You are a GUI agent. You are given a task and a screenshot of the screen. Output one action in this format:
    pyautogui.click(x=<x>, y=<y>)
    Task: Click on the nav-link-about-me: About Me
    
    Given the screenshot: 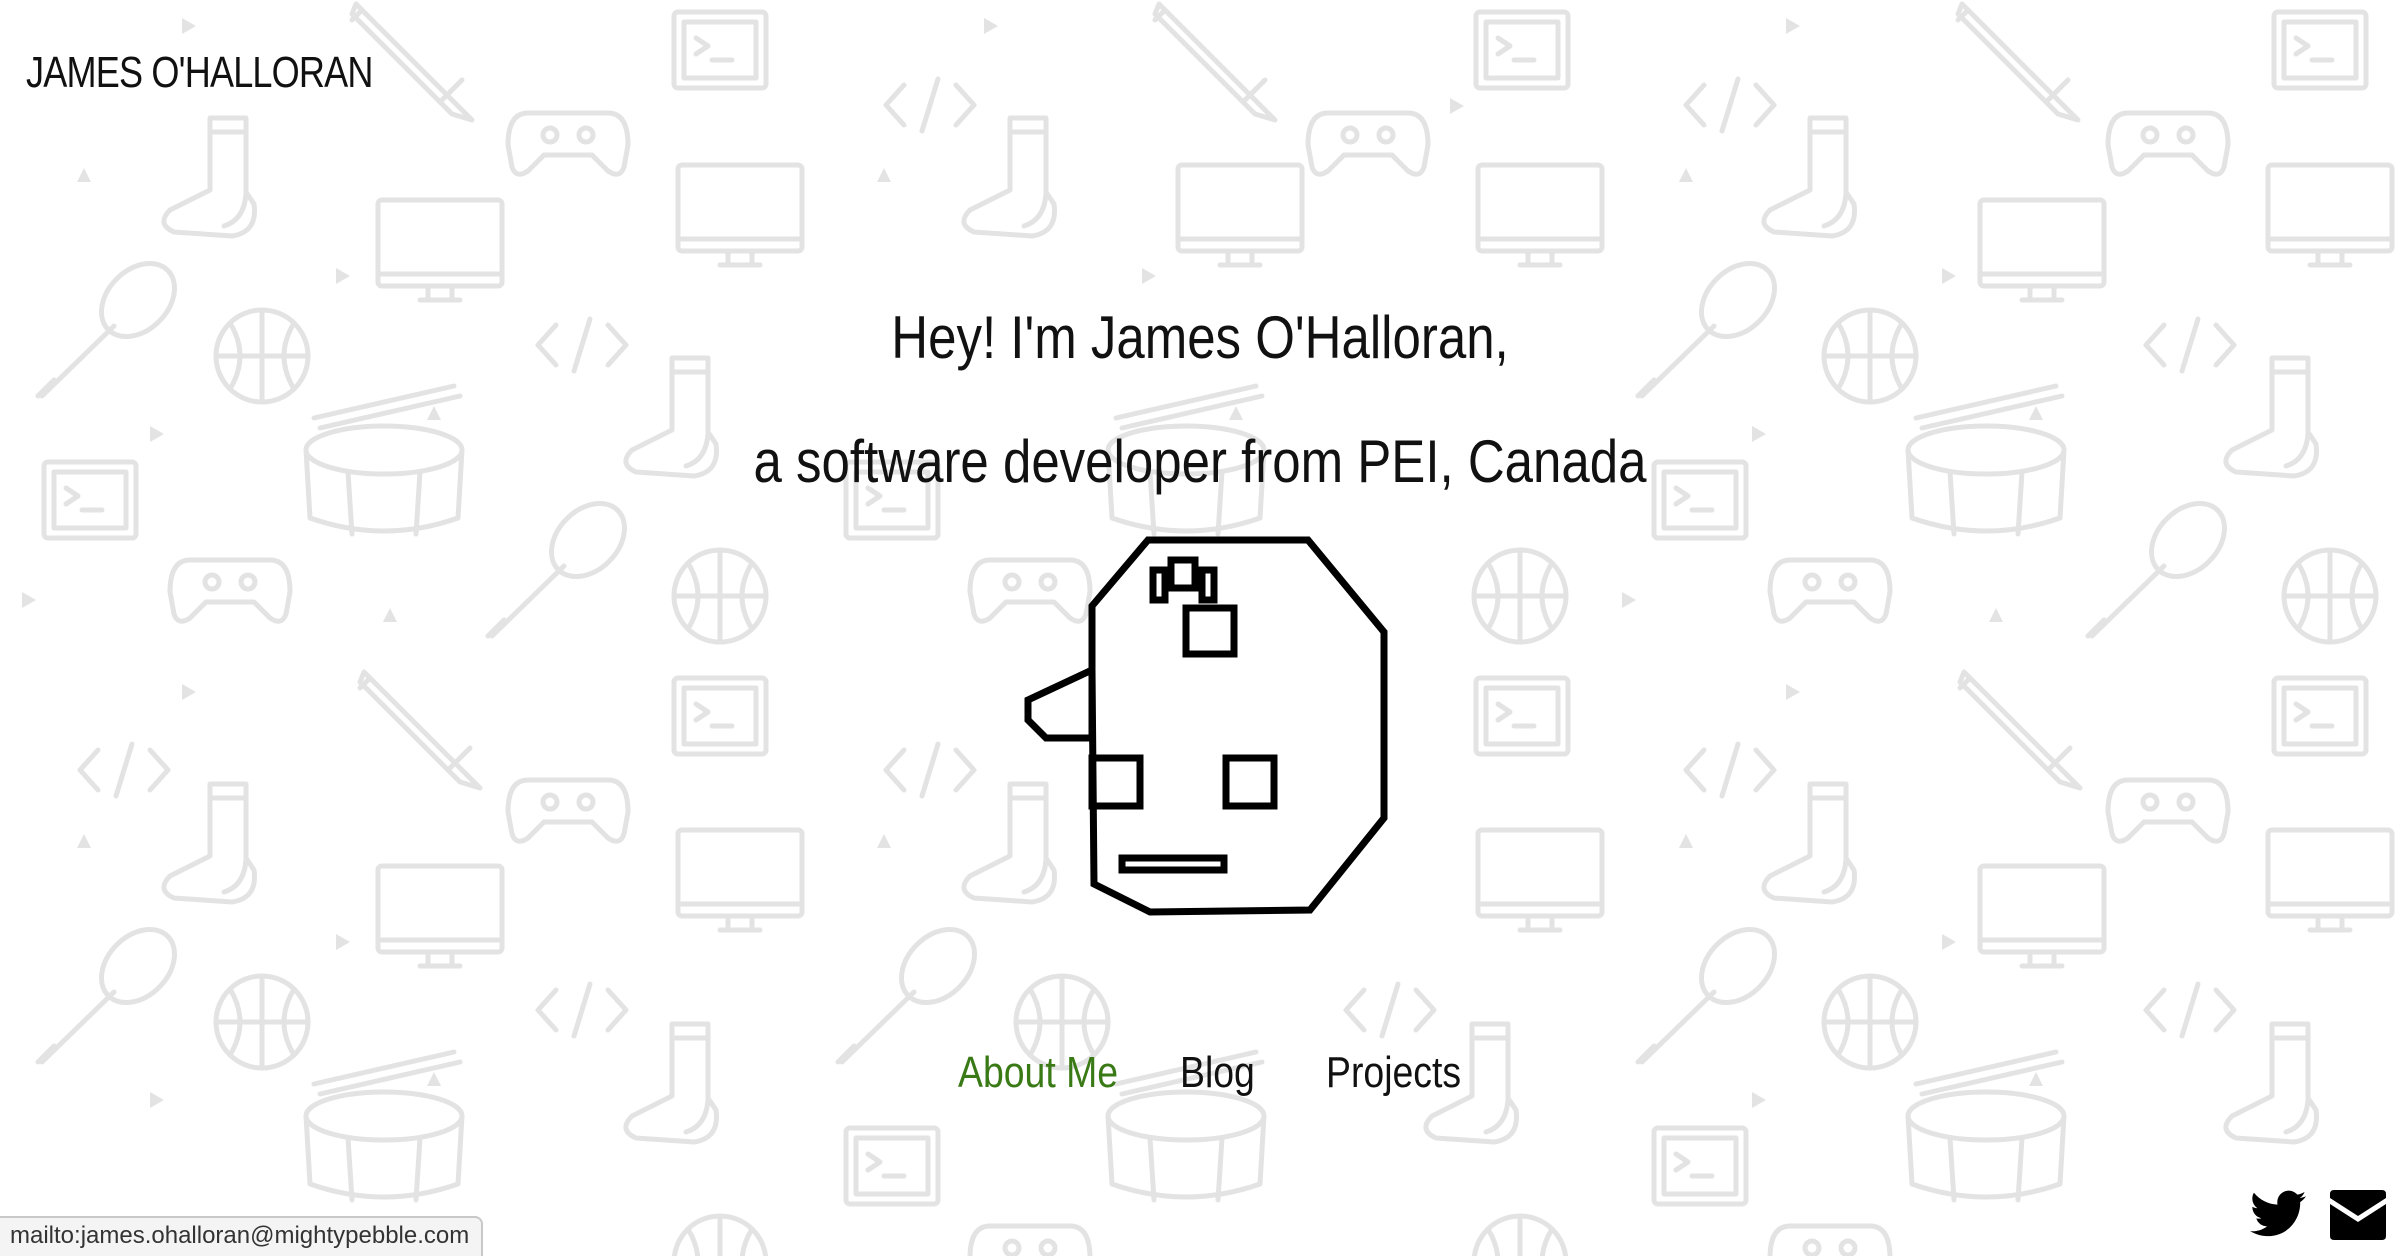 What is the action you would take?
    pyautogui.click(x=1038, y=1073)
    